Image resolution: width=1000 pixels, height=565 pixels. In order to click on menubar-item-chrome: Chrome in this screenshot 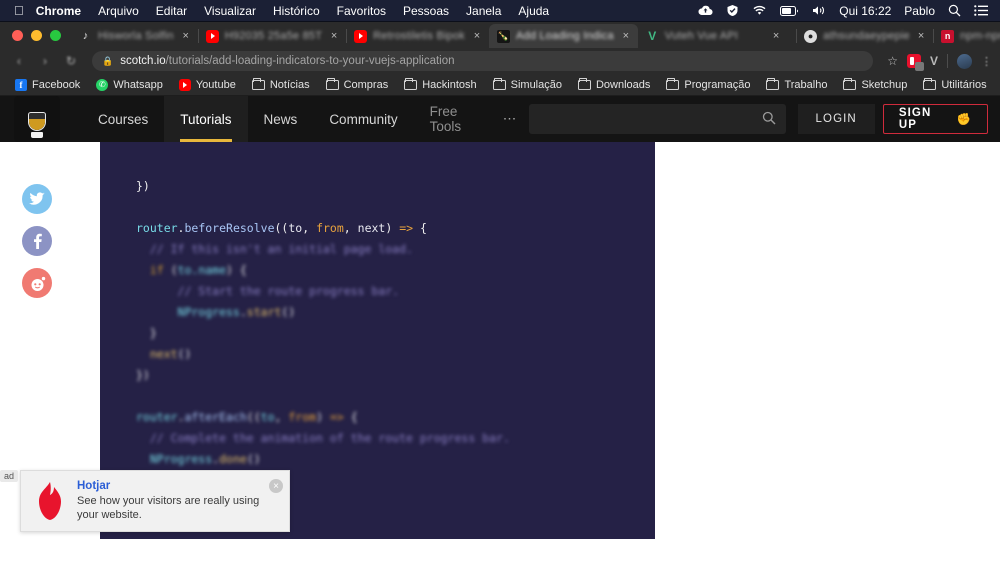, I will do `click(58, 11)`.